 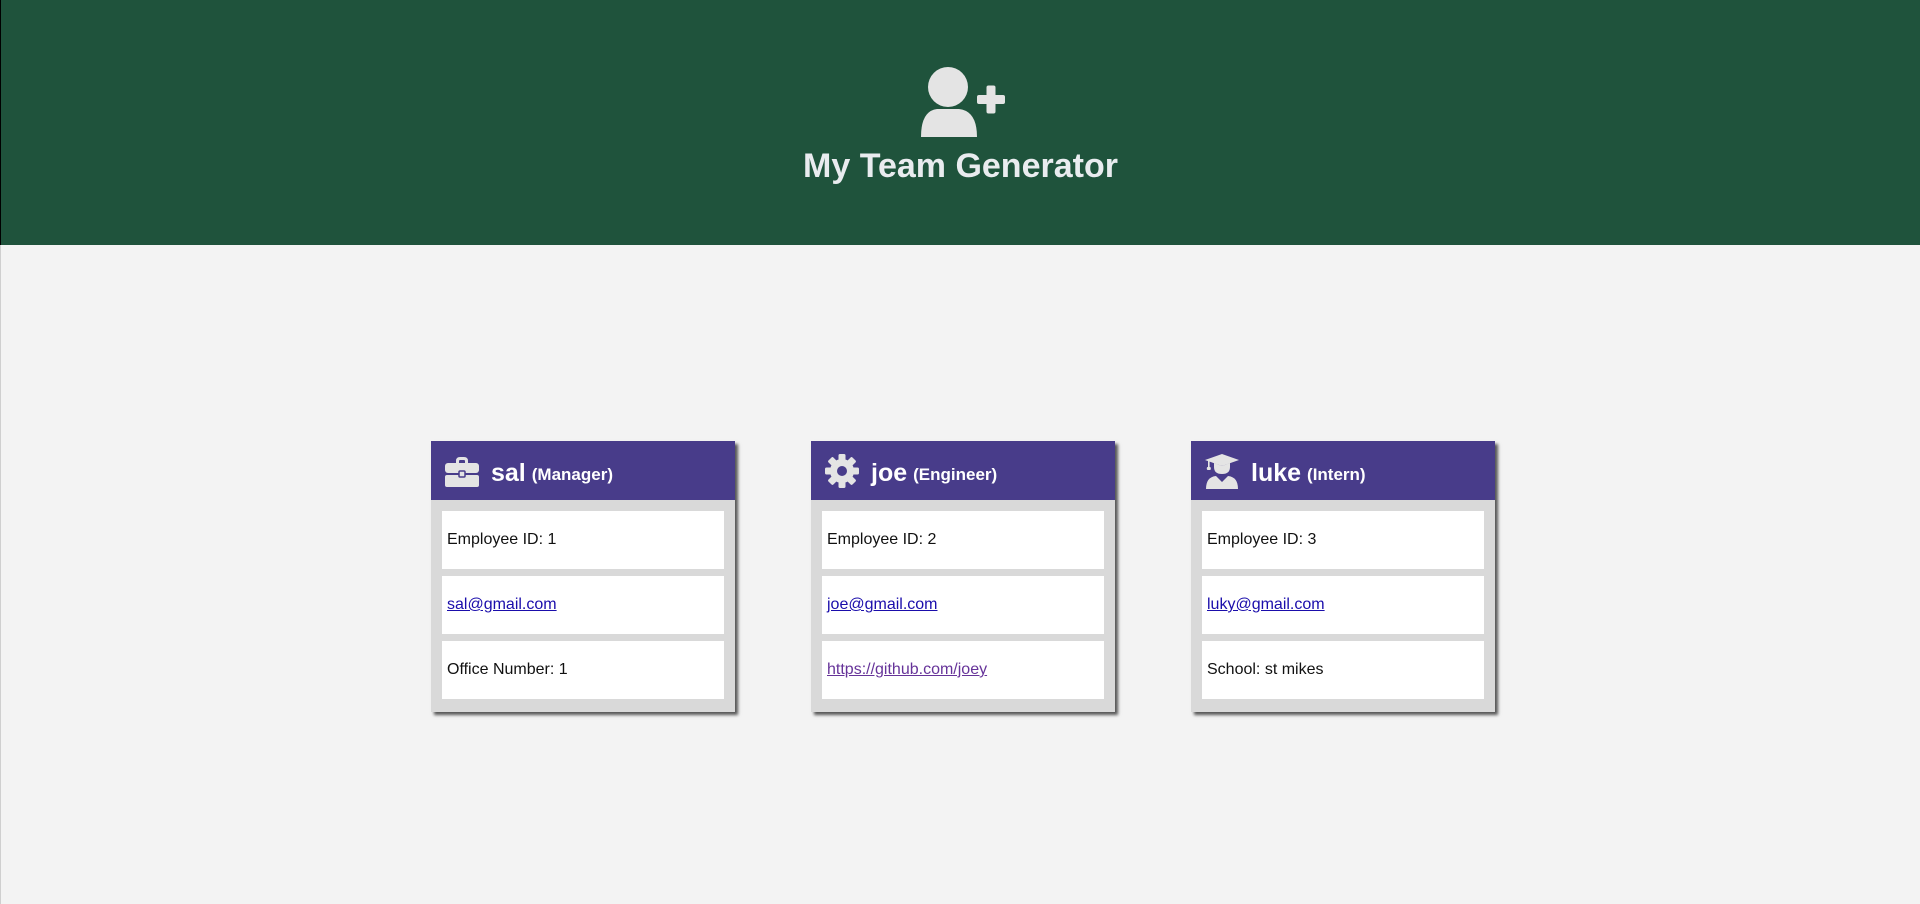 What do you see at coordinates (963, 605) in the screenshot?
I see `email-row: joe@gmail.com` at bounding box center [963, 605].